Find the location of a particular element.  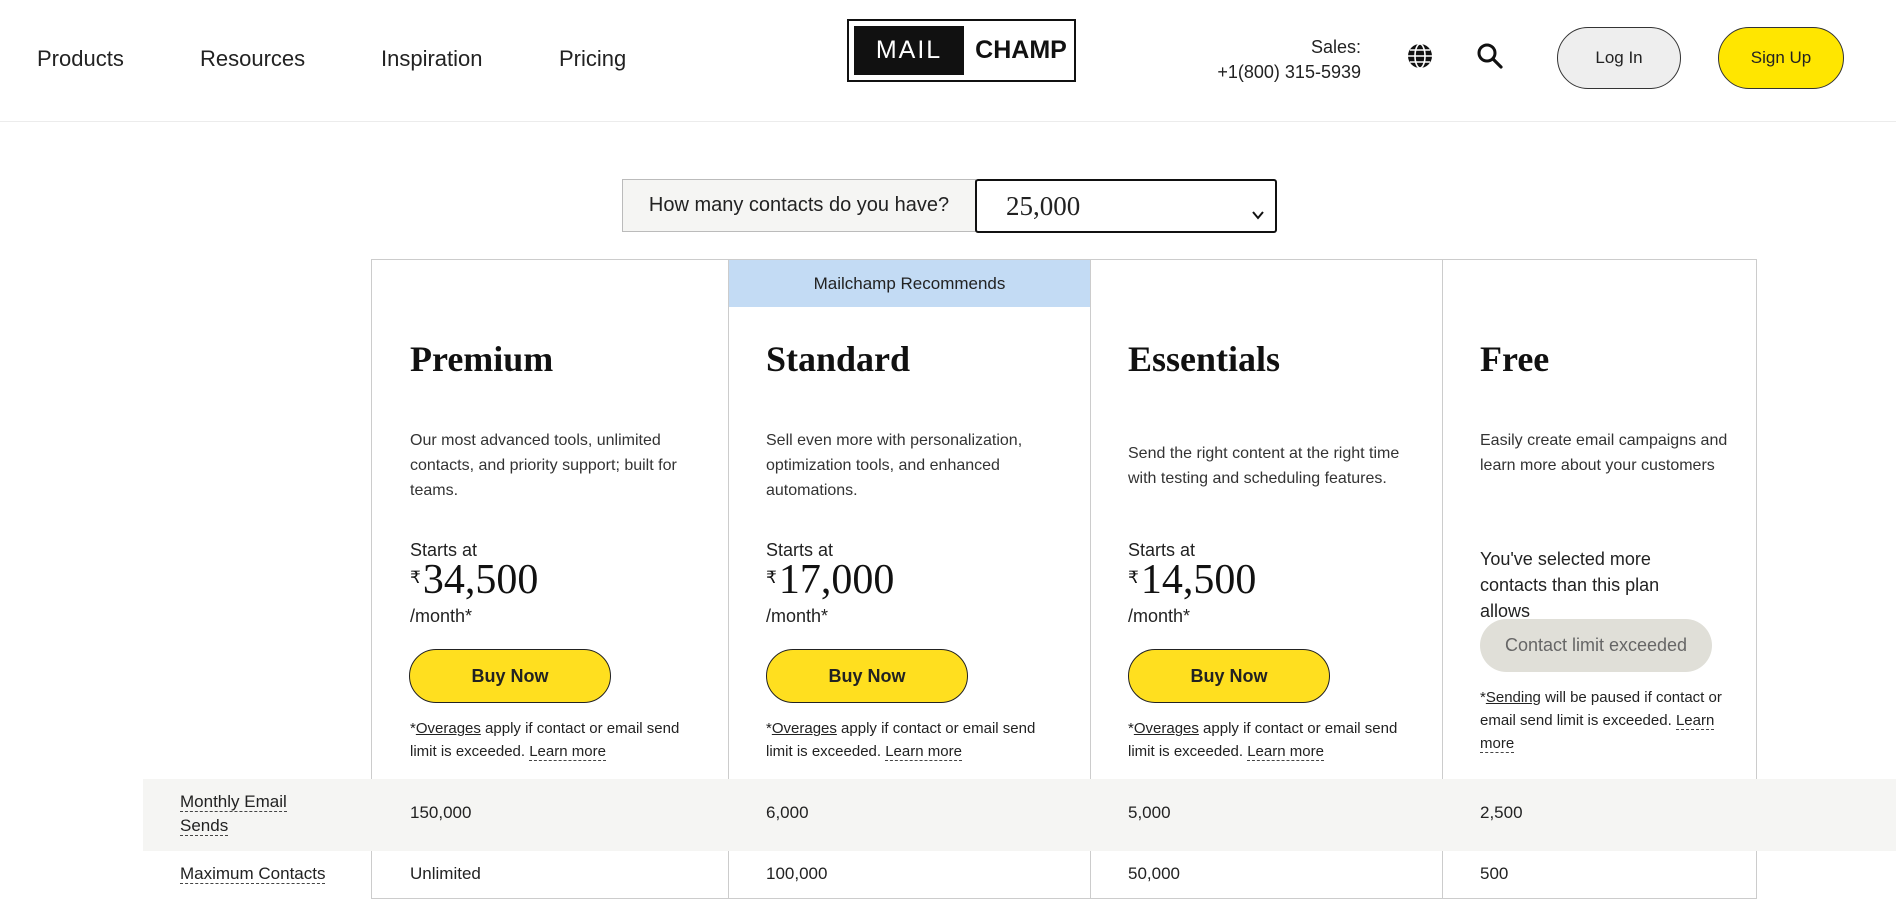

sales-label: Sales: is located at coordinates (1335, 47).